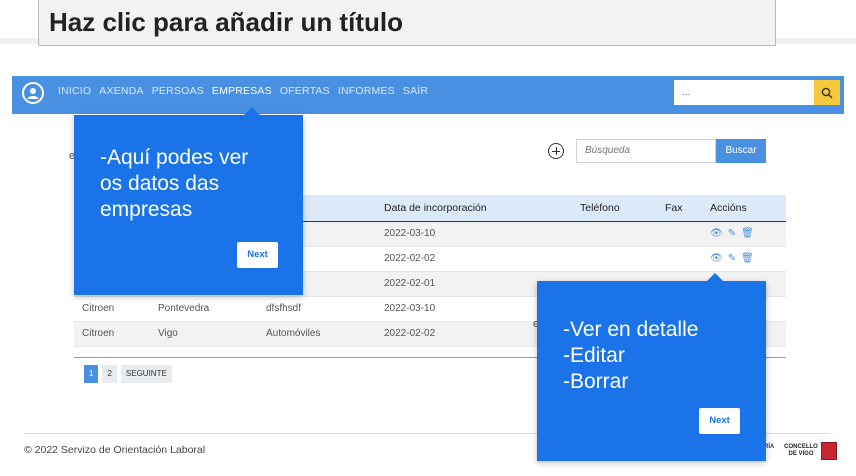  Describe the element at coordinates (146, 209) in the screenshot. I see `tour-text-line: empresas` at that location.